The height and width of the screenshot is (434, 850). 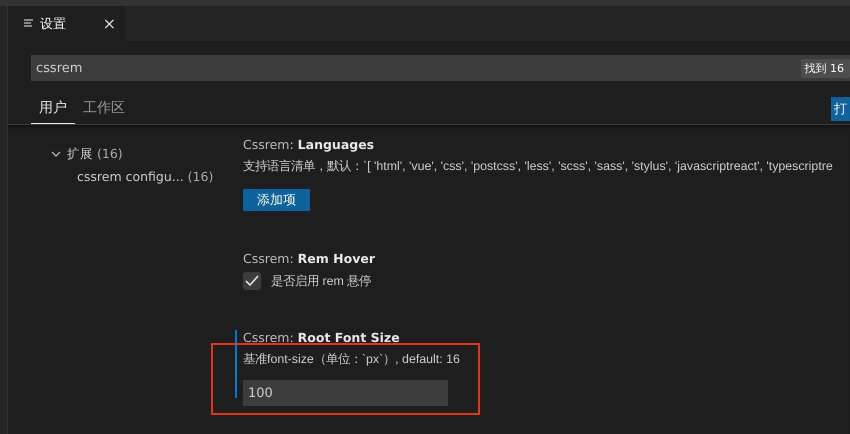 I want to click on toc-item: 扩展 (16), so click(x=95, y=154).